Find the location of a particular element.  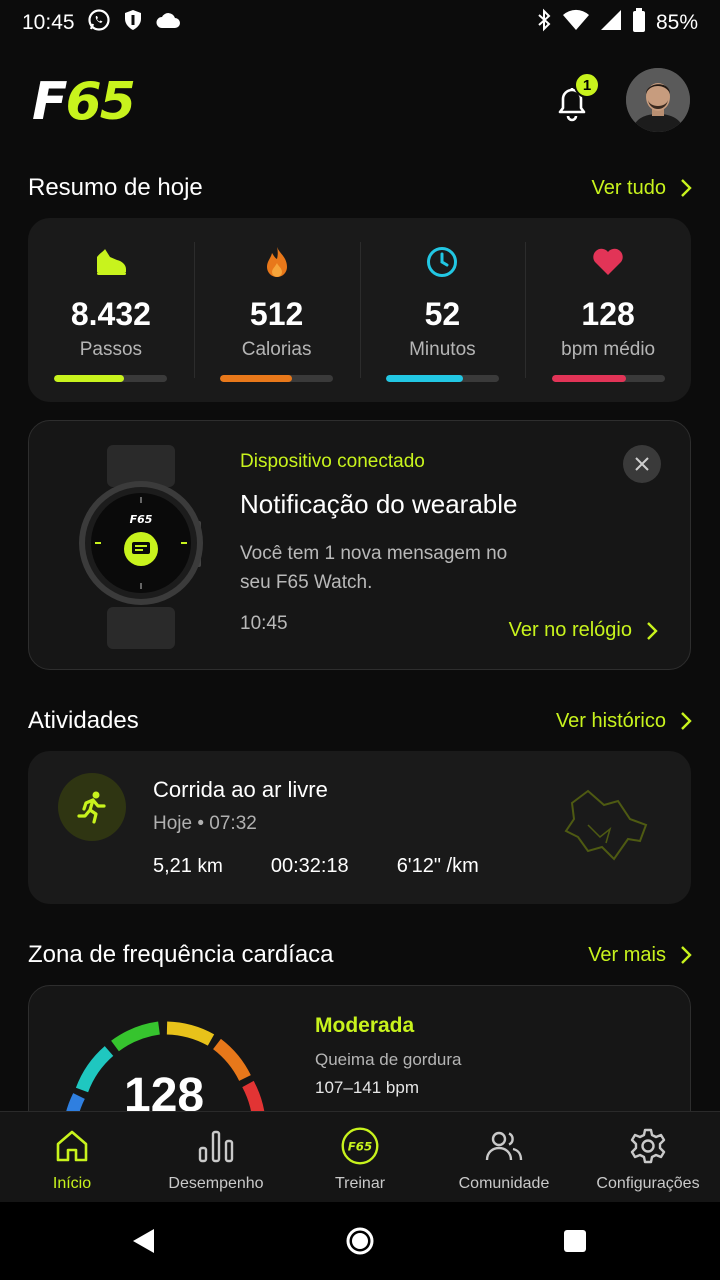

shield-icon is located at coordinates (133, 23).